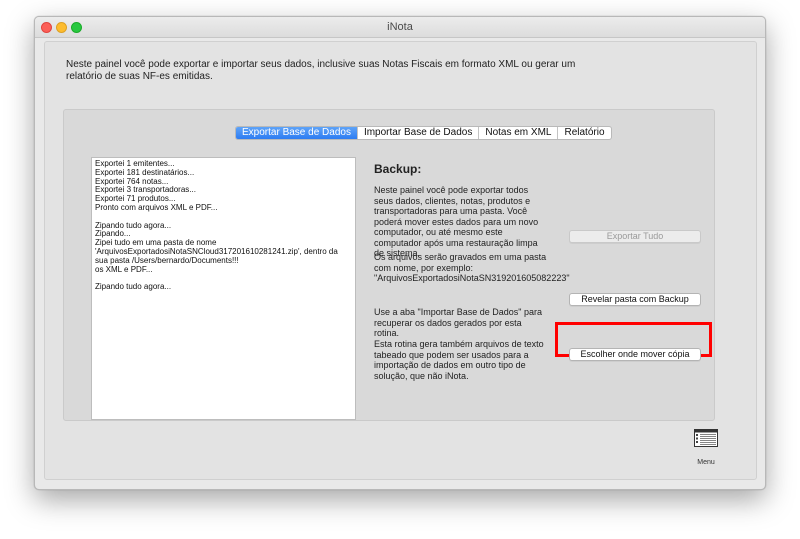 The image size is (800, 539). What do you see at coordinates (635, 236) in the screenshot?
I see `export-all-button: Exportar Tudo` at bounding box center [635, 236].